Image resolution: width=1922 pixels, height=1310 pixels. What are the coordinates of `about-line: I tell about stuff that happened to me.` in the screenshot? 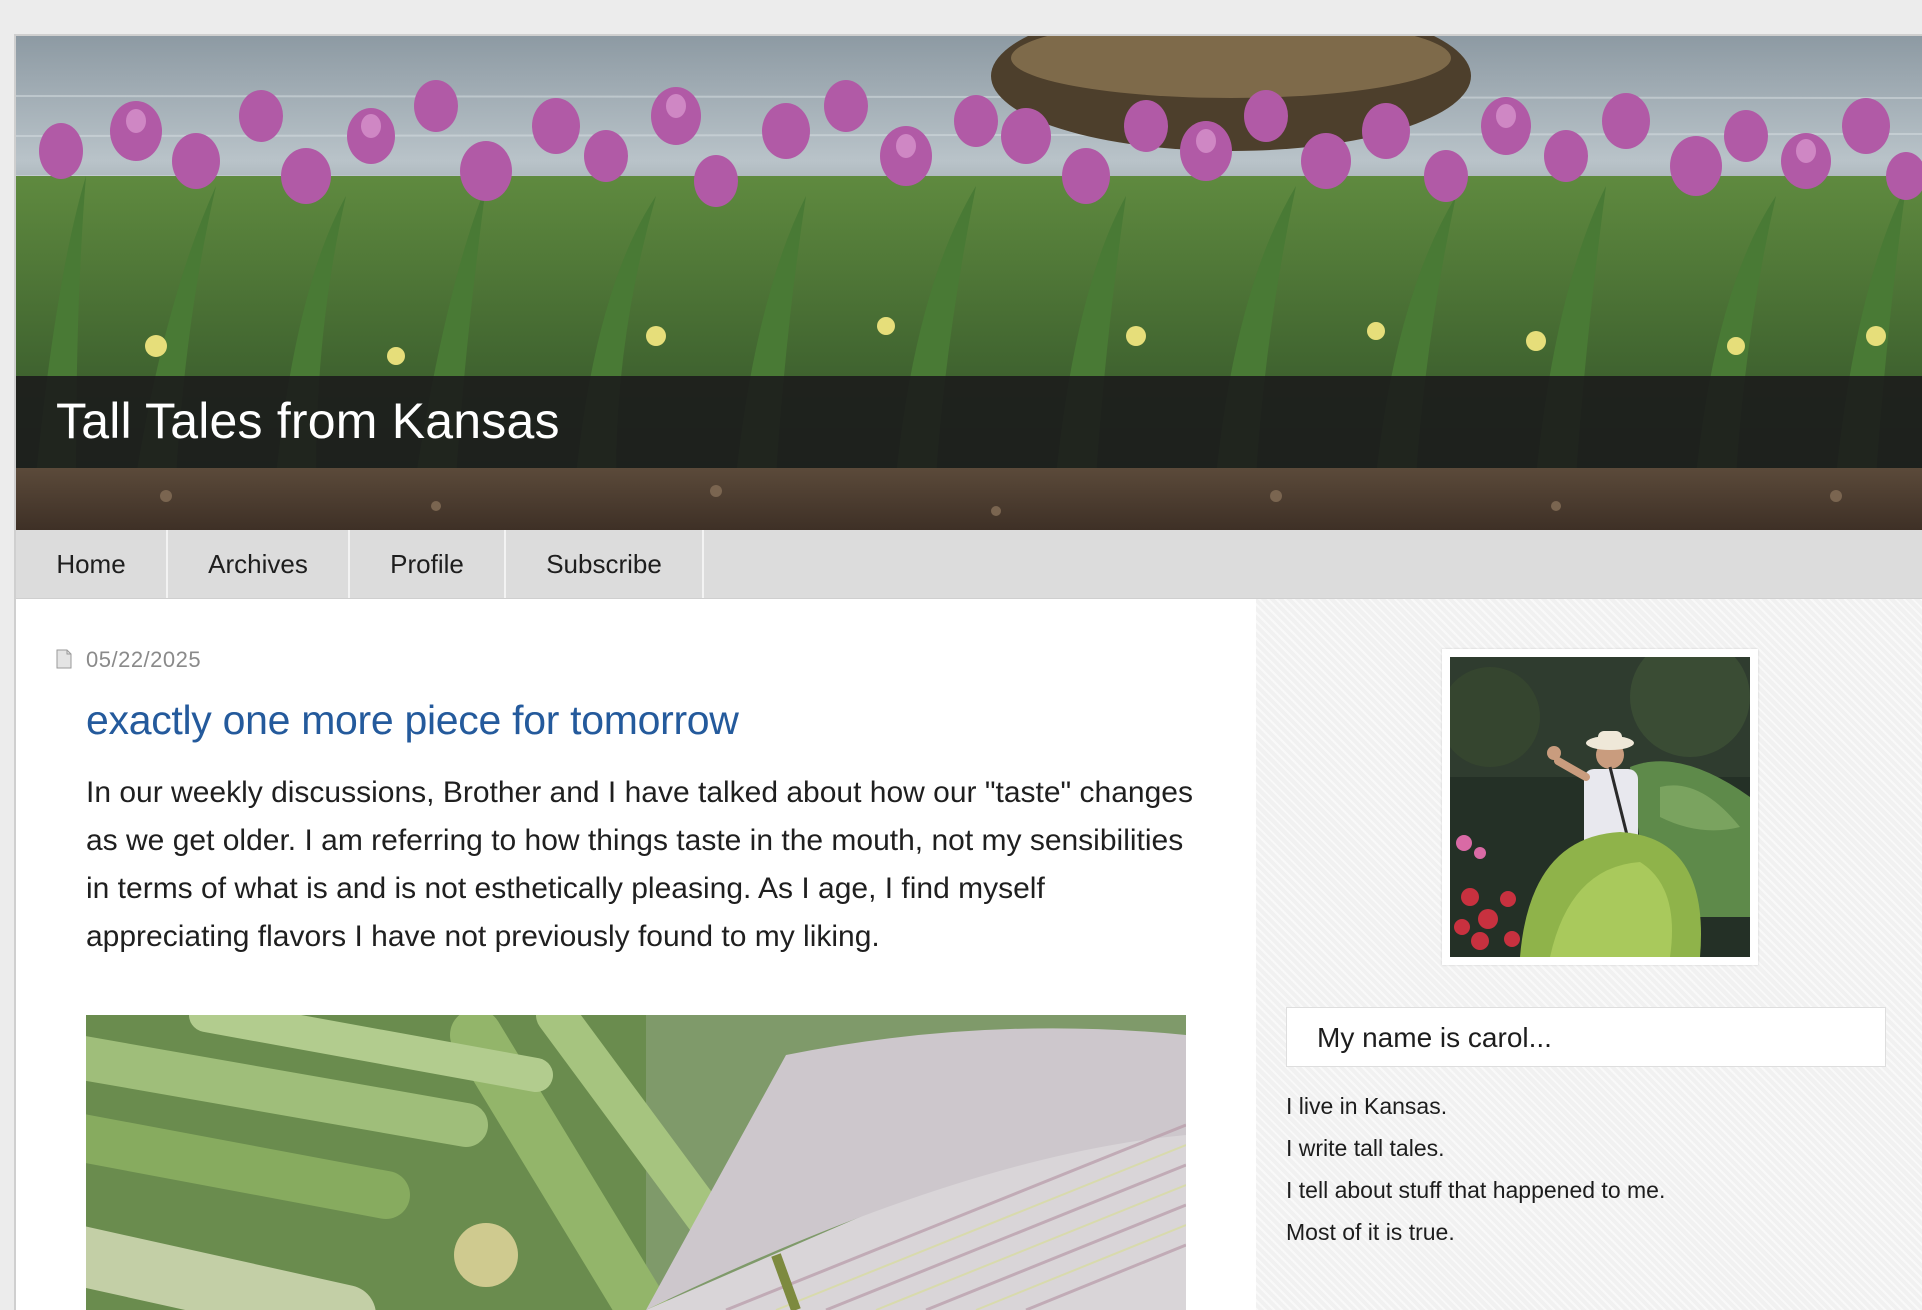 It's located at (1476, 1190).